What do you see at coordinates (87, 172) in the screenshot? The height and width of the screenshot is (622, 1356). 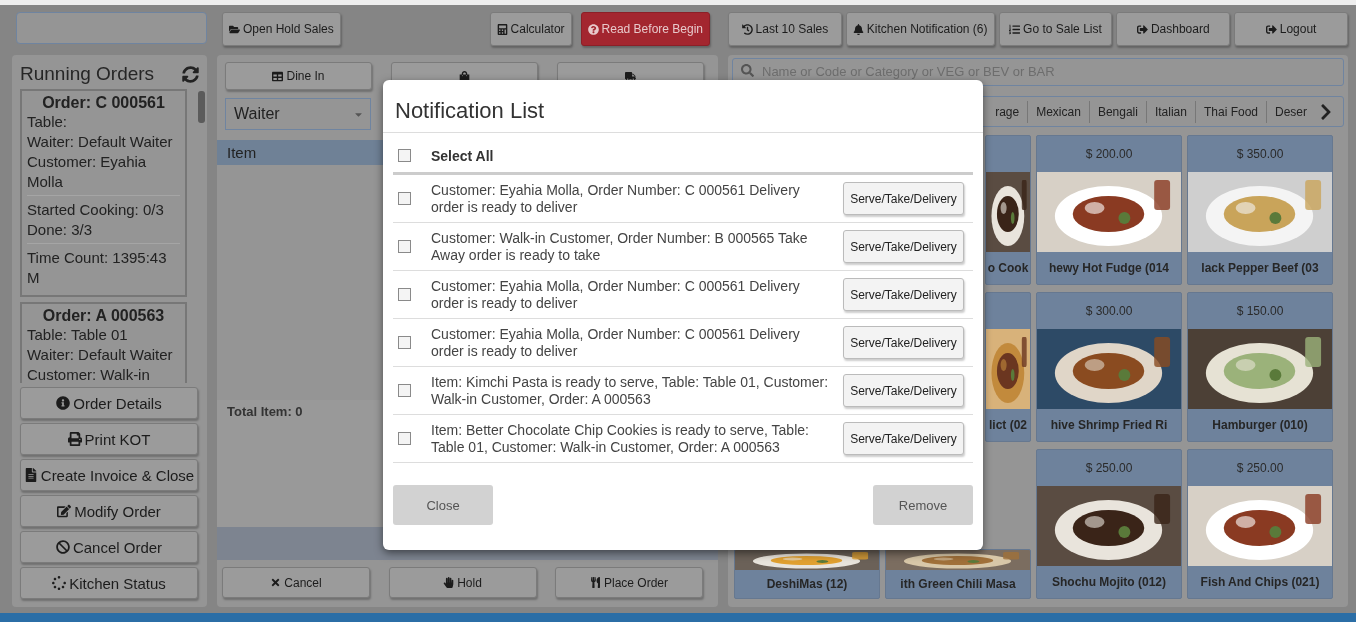 I see `order-detail: Customer: Eyahia Molla` at bounding box center [87, 172].